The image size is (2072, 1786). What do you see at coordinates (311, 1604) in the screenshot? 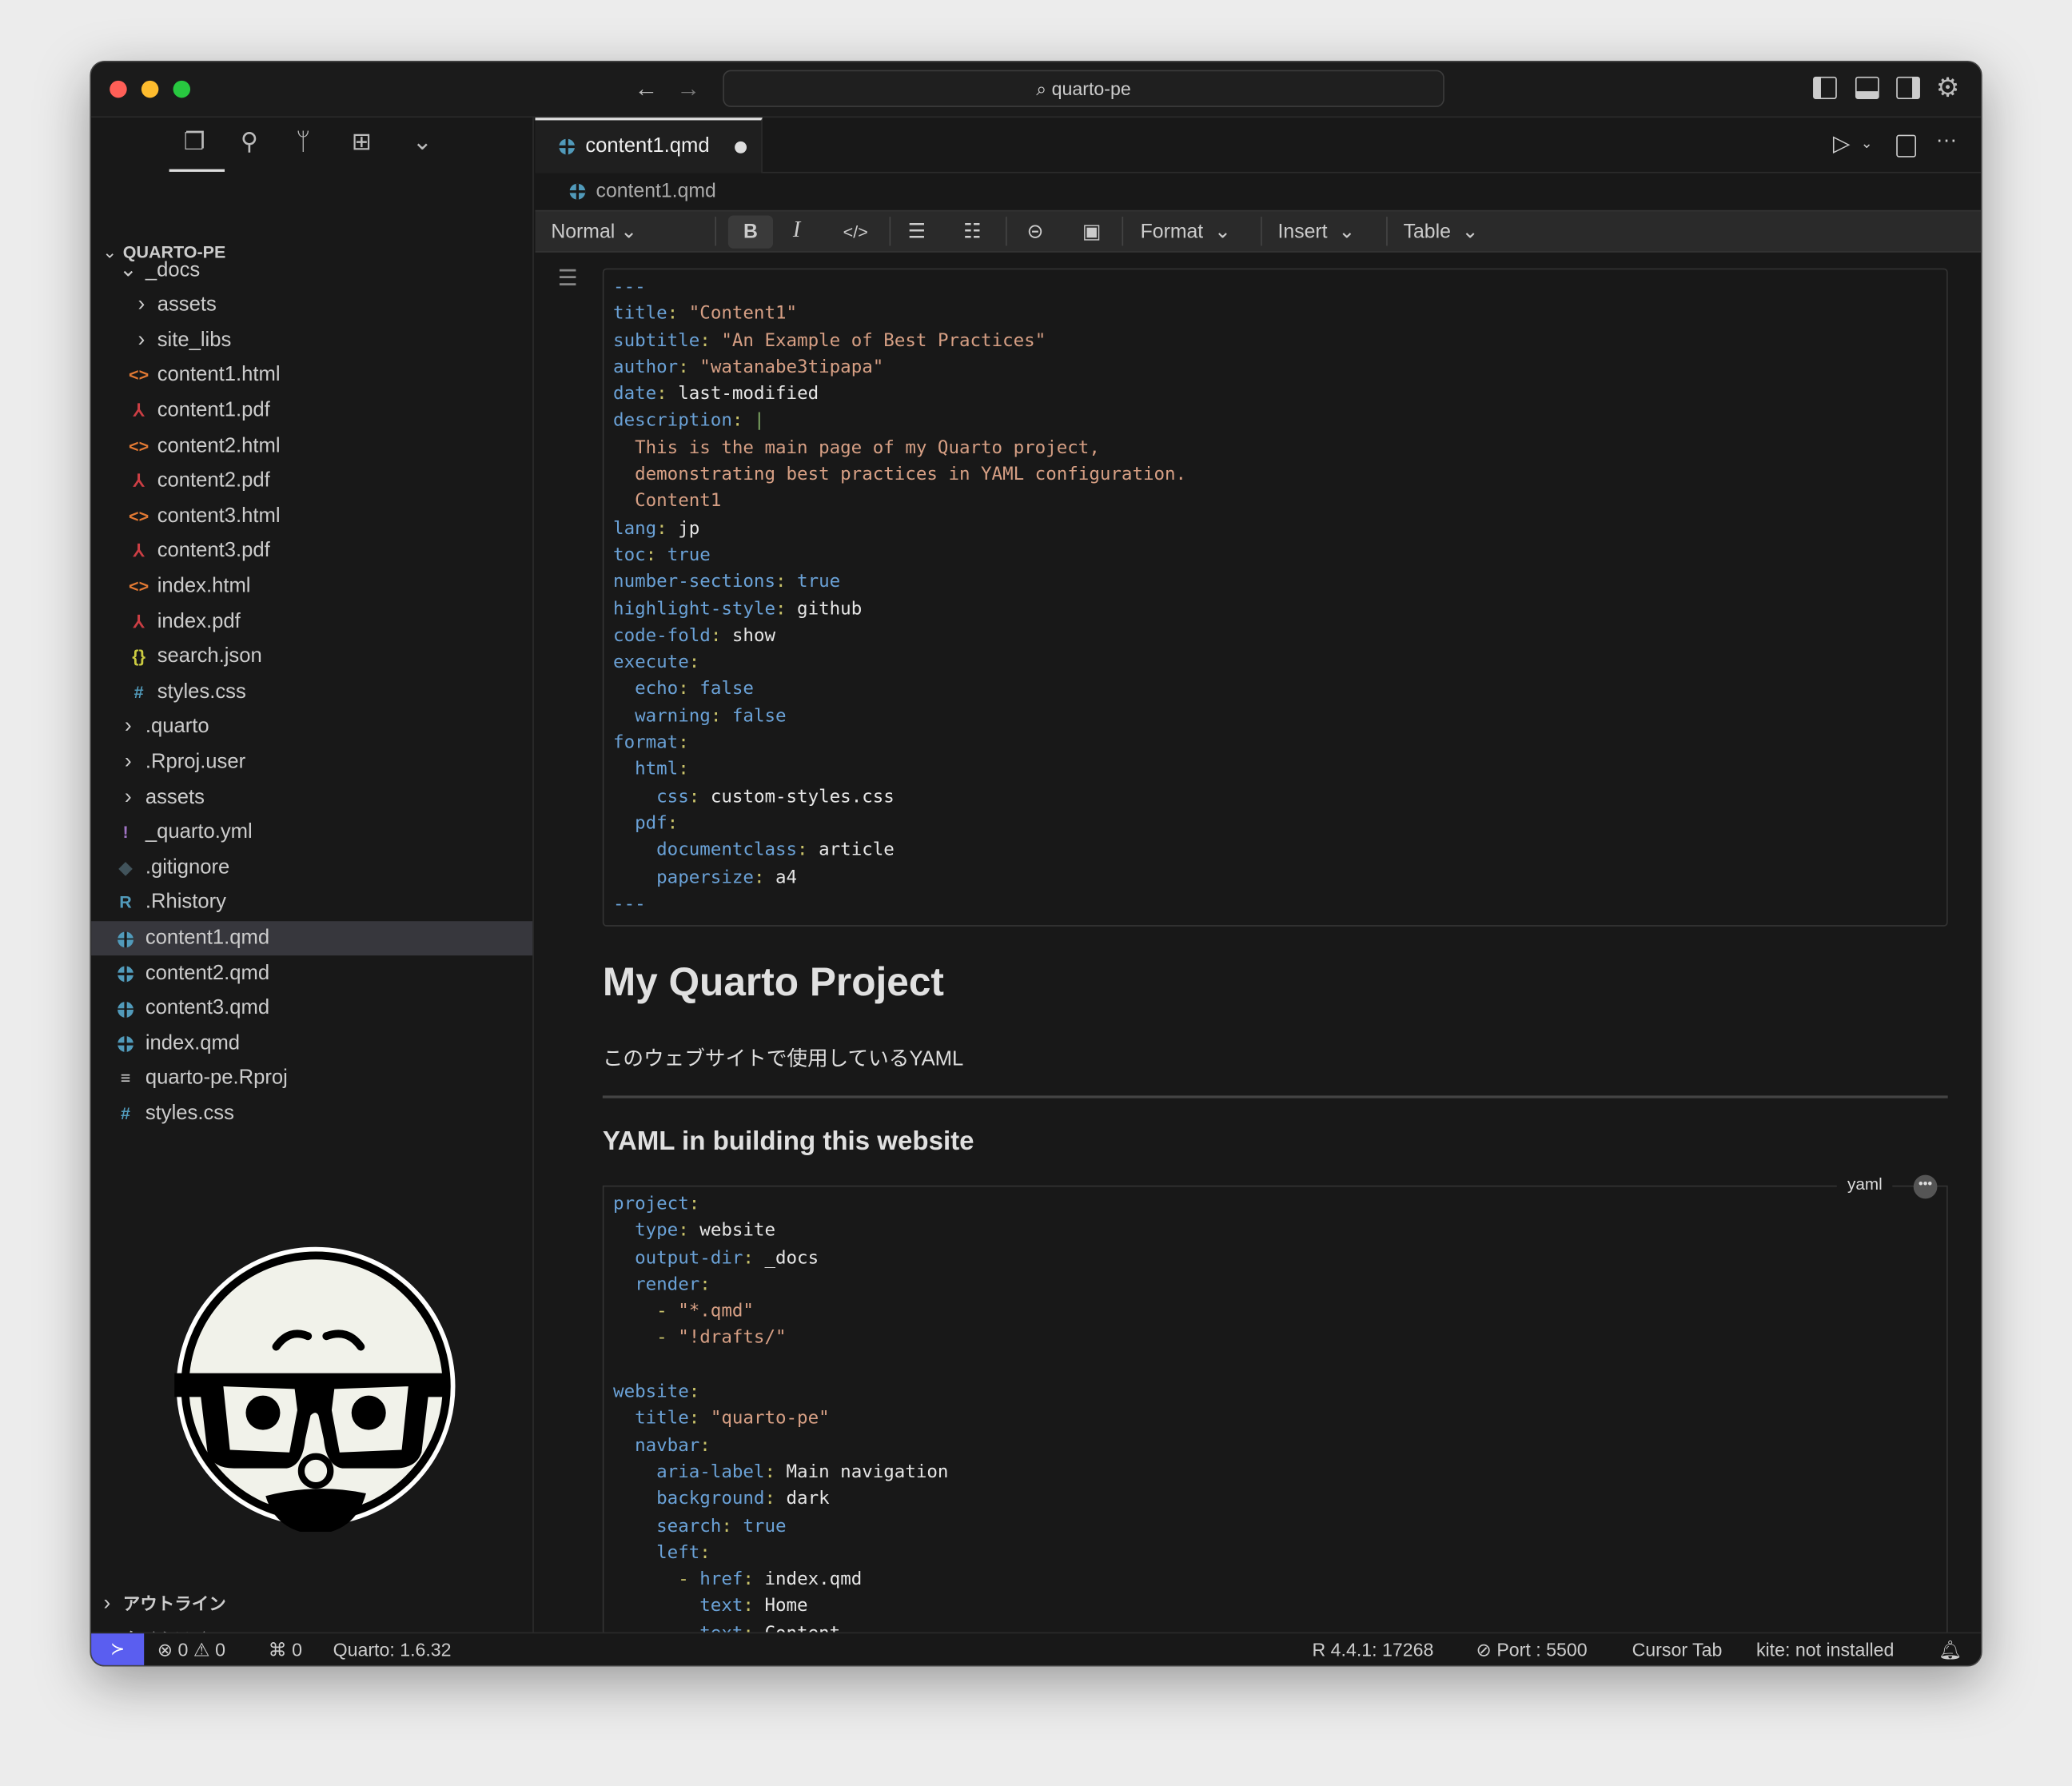
I see `sidebar-section-0: › アウトライン` at bounding box center [311, 1604].